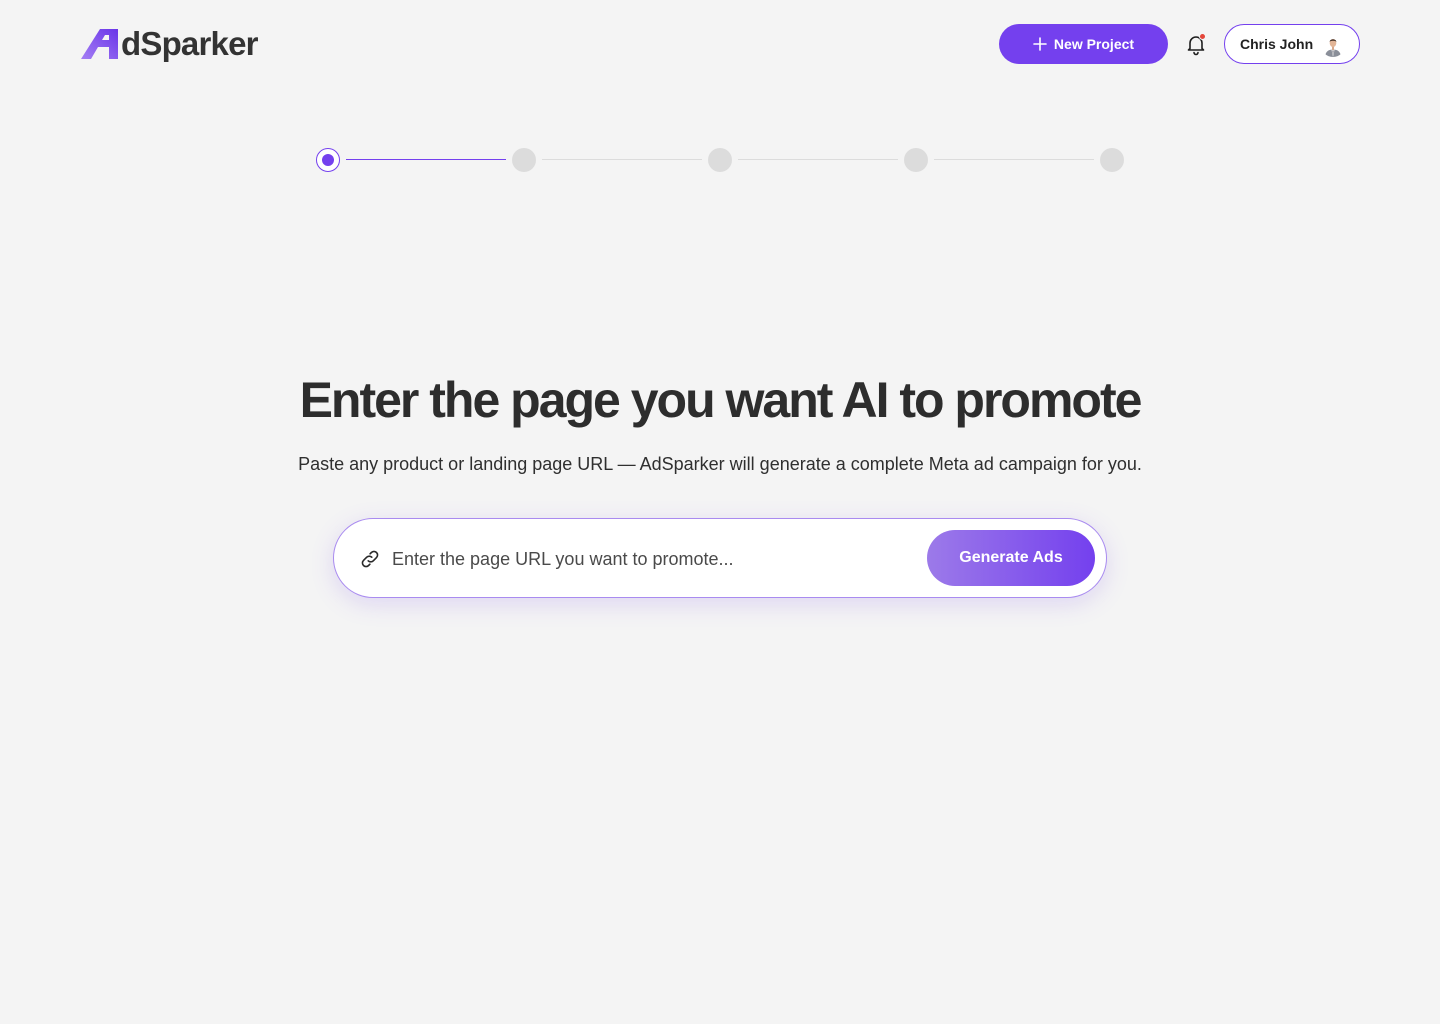 This screenshot has width=1440, height=1024. I want to click on step-2-indicator, so click(524, 160).